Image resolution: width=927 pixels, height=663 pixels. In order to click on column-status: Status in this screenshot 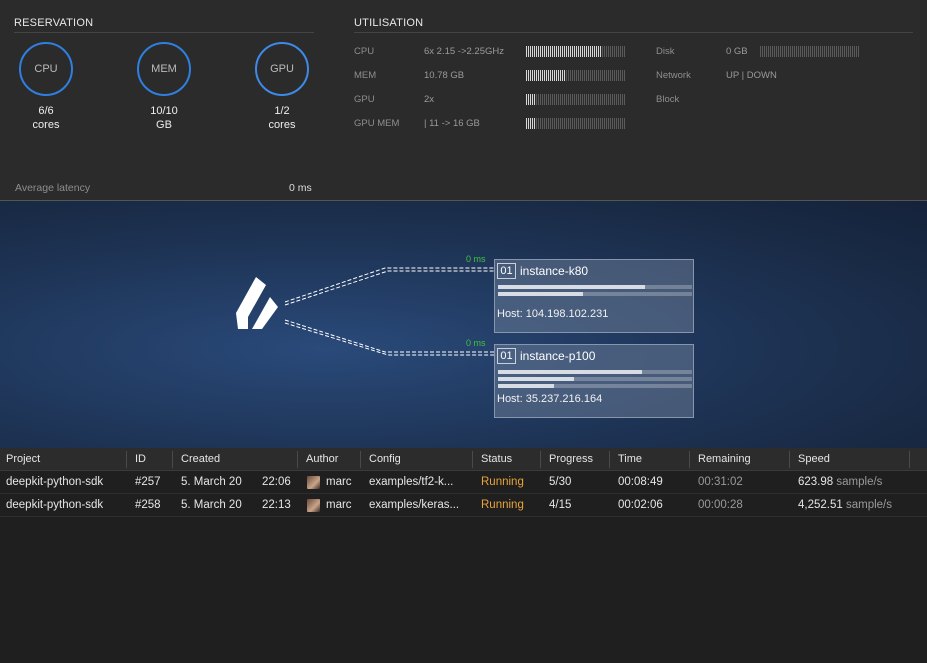, I will do `click(496, 459)`.